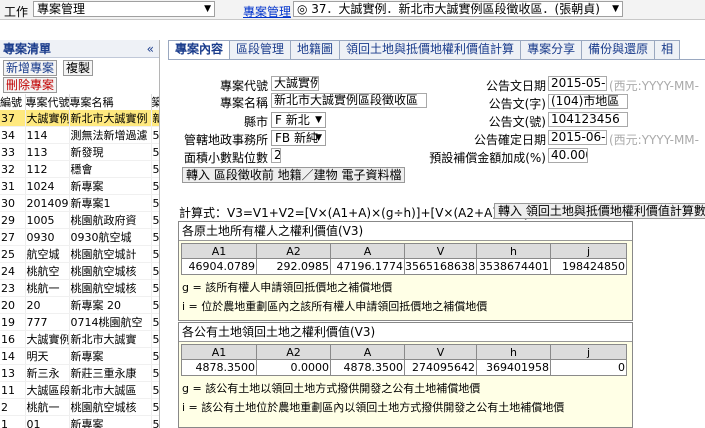 This screenshot has width=705, height=428. What do you see at coordinates (80, 288) in the screenshot?
I see `table-row: 23 桃航一 桃園航空城核 5` at bounding box center [80, 288].